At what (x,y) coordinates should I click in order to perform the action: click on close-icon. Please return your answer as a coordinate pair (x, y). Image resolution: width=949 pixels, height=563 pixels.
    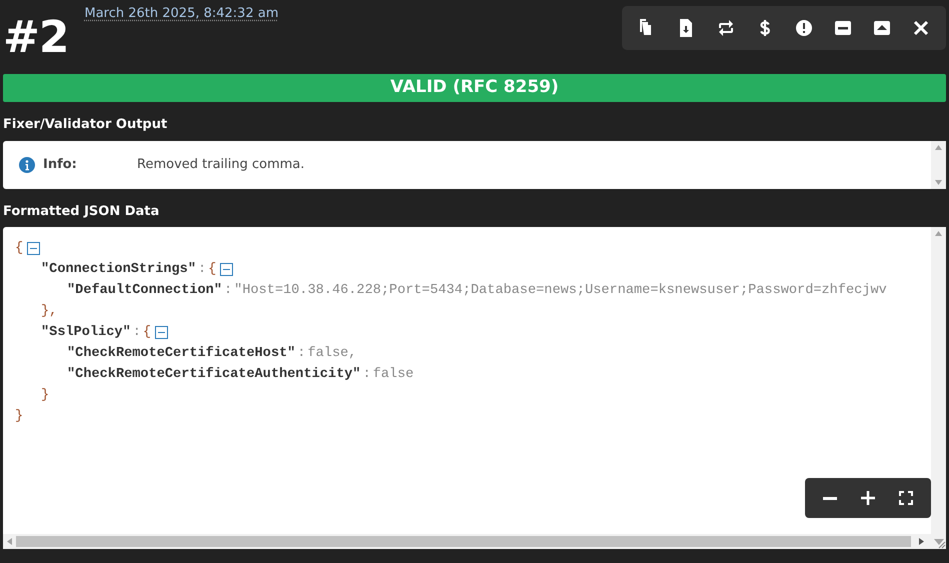
    Looking at the image, I should click on (921, 28).